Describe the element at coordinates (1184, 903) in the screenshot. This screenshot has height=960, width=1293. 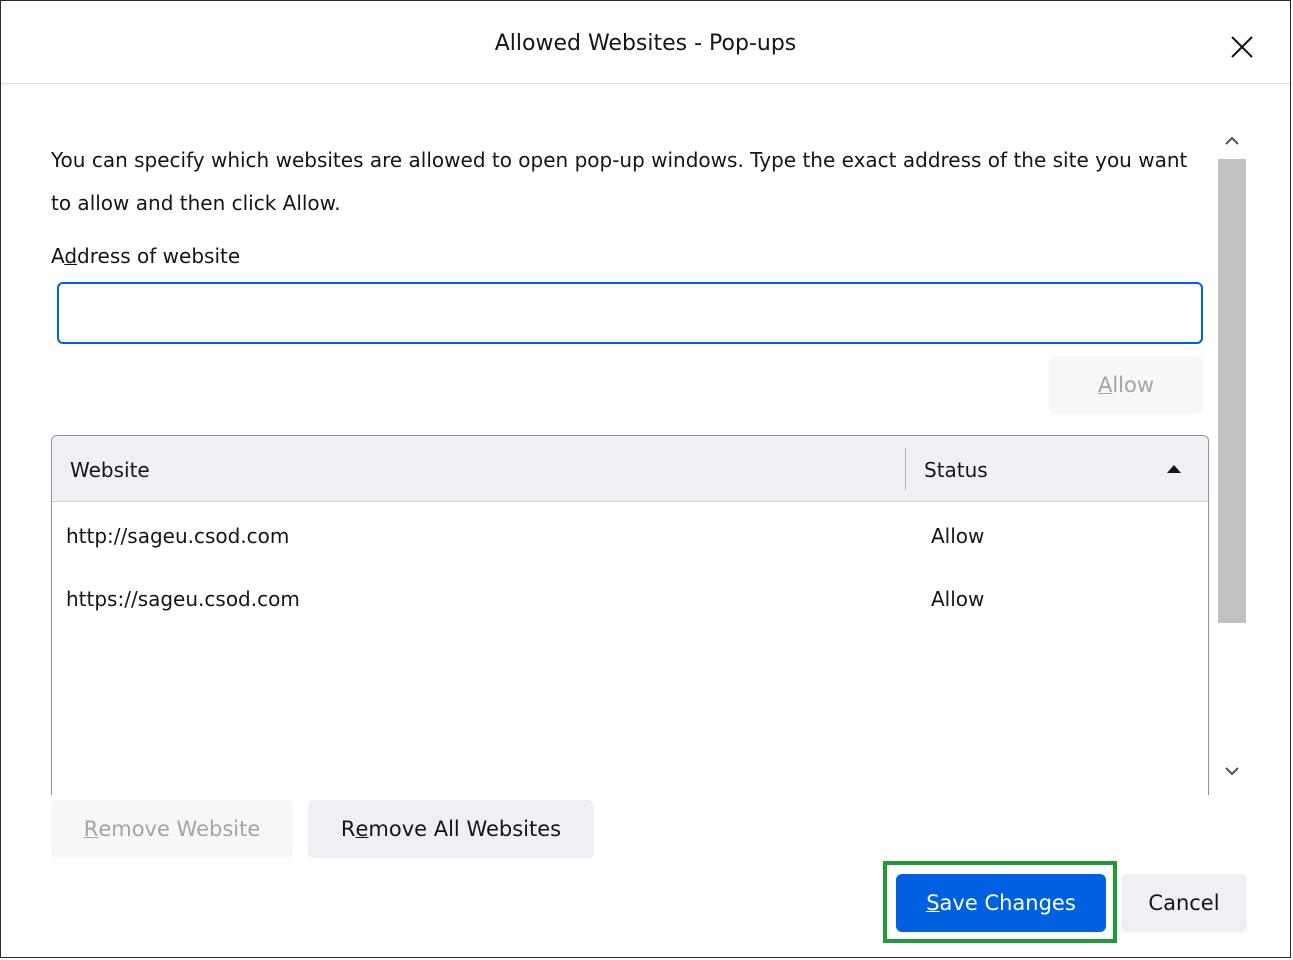
I see `cancel-button: Cancel` at that location.